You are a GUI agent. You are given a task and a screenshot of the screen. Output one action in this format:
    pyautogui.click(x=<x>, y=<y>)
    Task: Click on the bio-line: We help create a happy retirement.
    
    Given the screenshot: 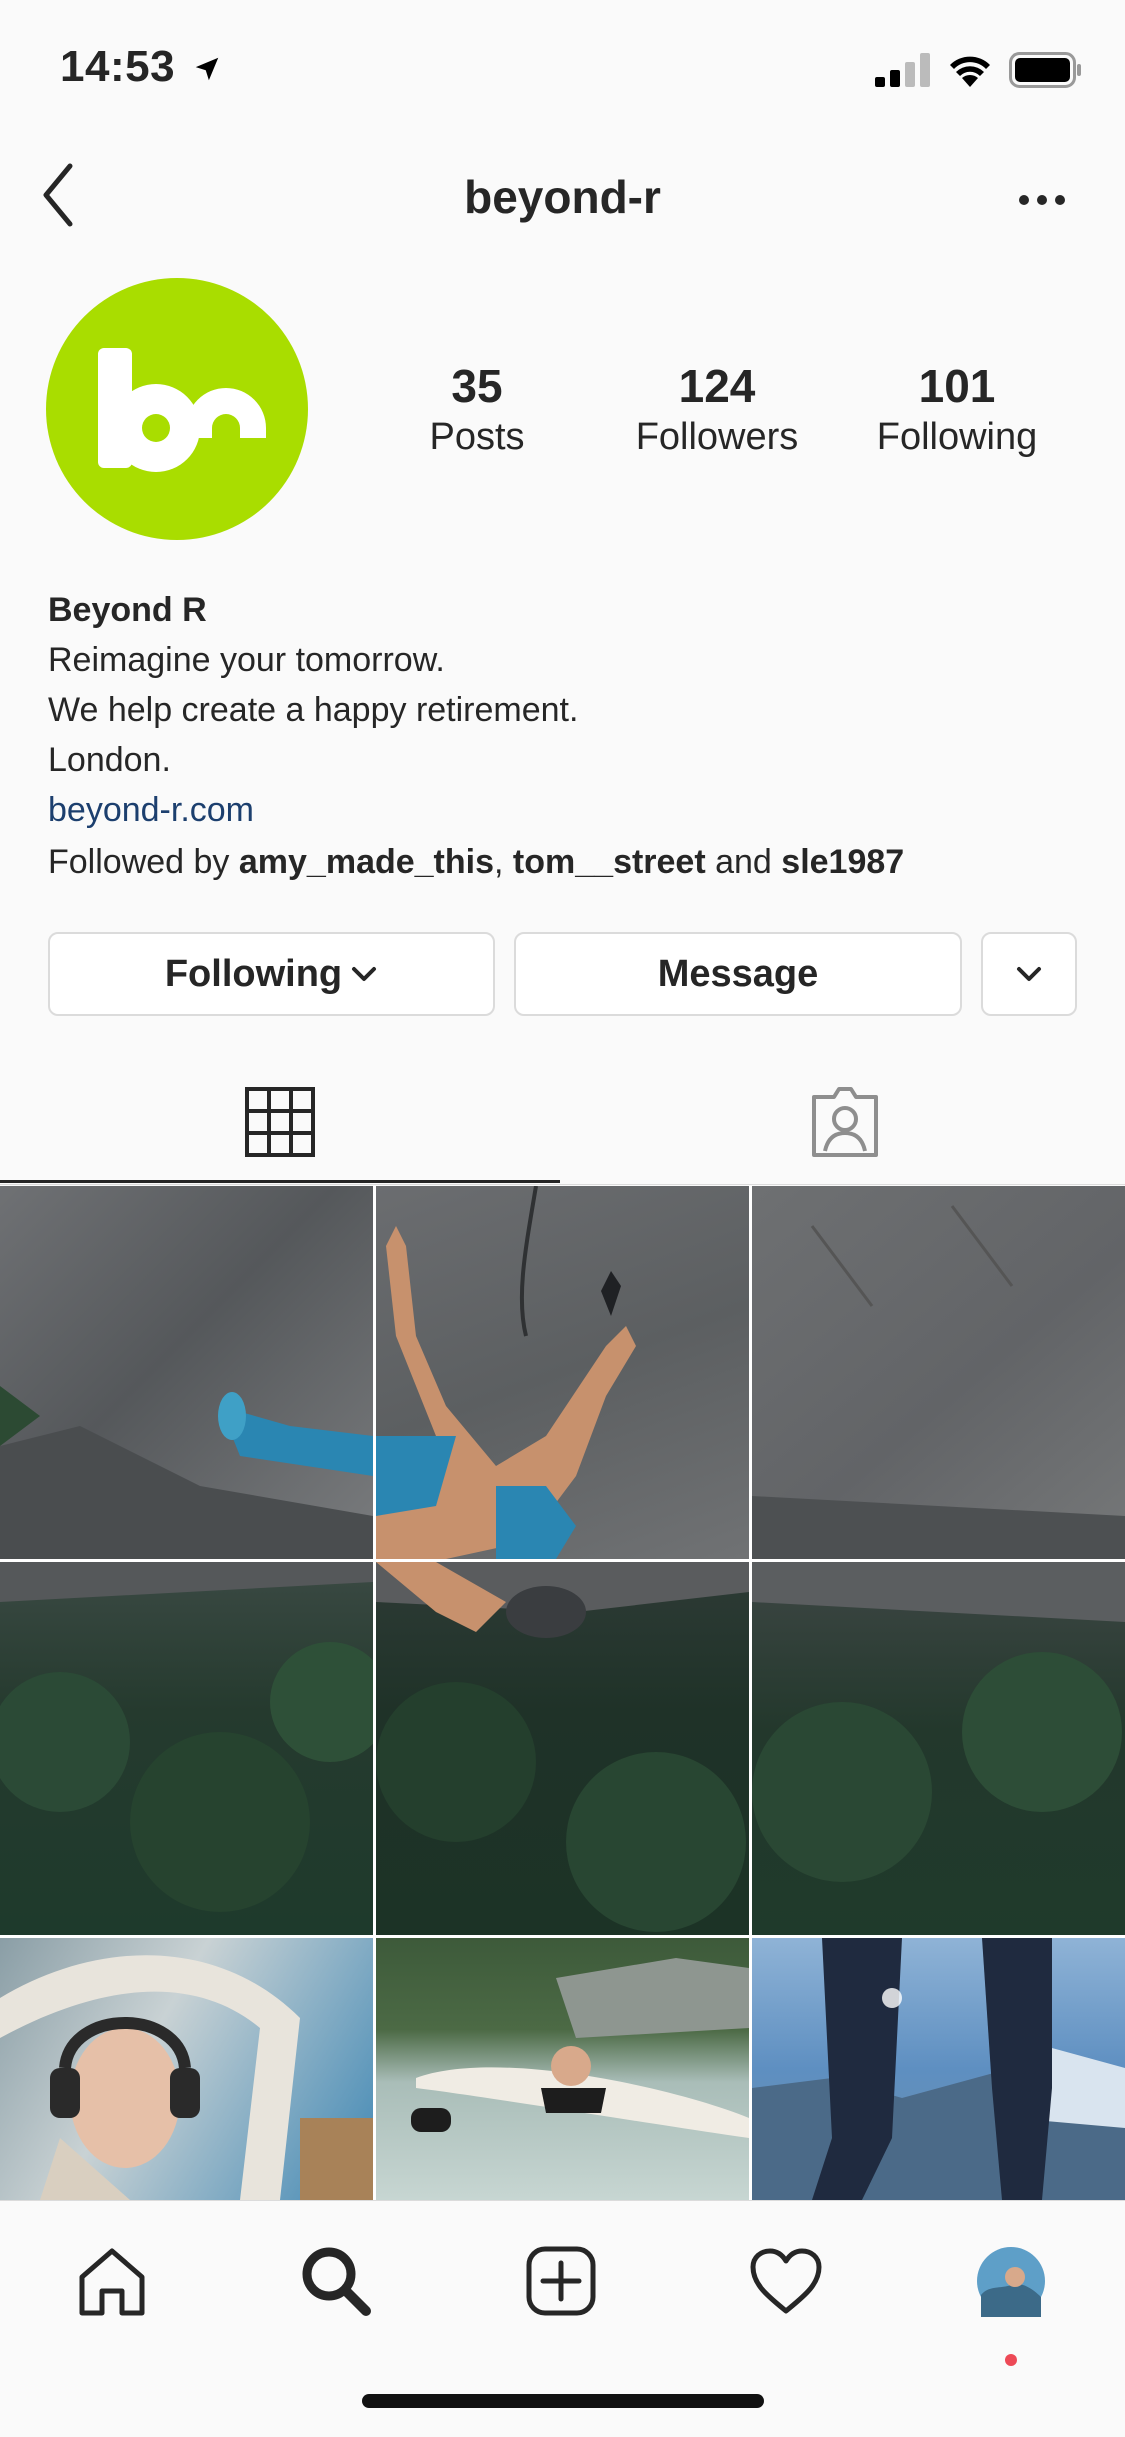 What is the action you would take?
    pyautogui.click(x=313, y=710)
    